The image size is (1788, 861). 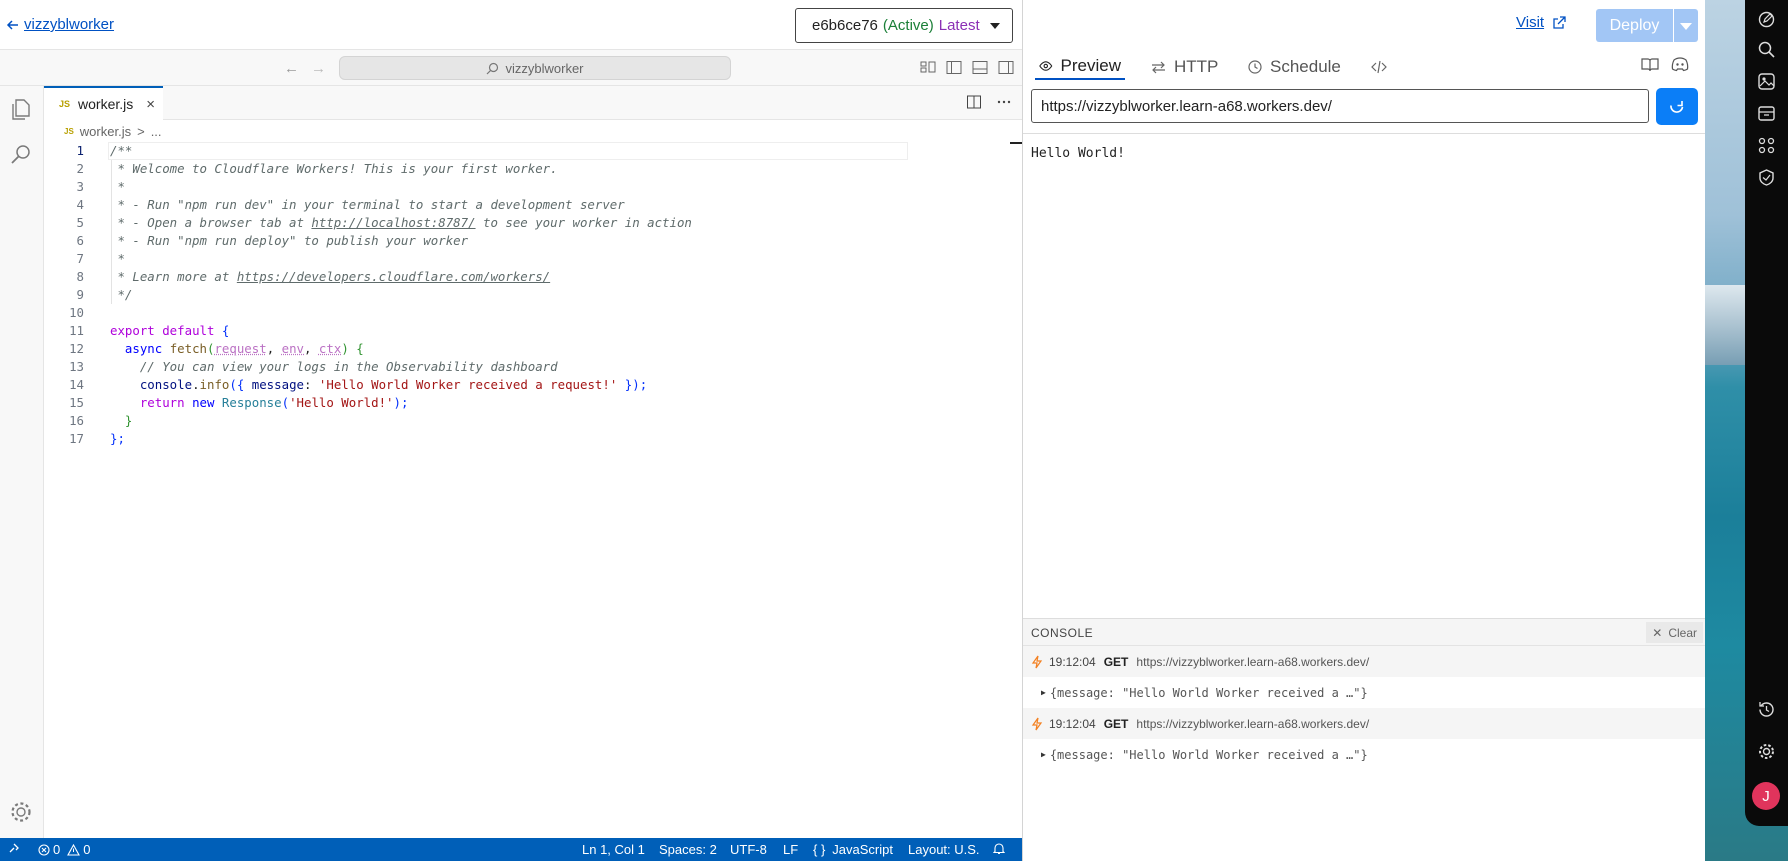 What do you see at coordinates (944, 849) in the screenshot?
I see `keyboard-layout: Layout: U.S.` at bounding box center [944, 849].